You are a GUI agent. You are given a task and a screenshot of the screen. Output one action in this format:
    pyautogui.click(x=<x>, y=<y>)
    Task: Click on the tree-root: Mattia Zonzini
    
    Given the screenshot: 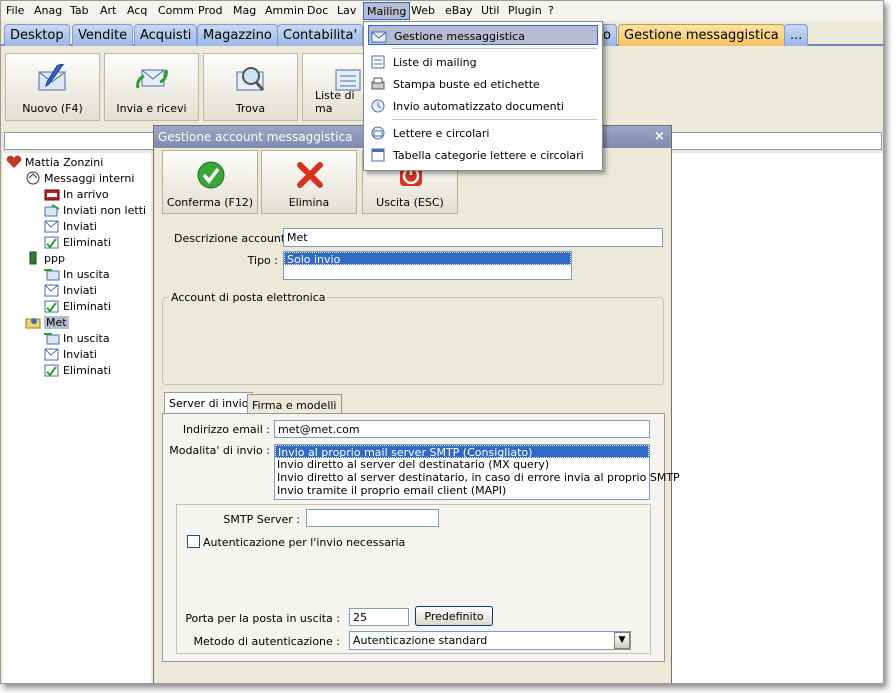 What is the action you would take?
    pyautogui.click(x=55, y=162)
    